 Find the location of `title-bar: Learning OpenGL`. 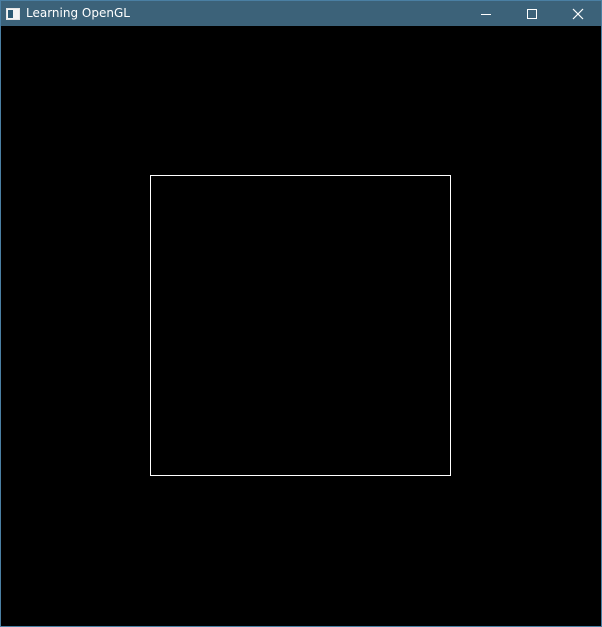

title-bar: Learning OpenGL is located at coordinates (301, 13).